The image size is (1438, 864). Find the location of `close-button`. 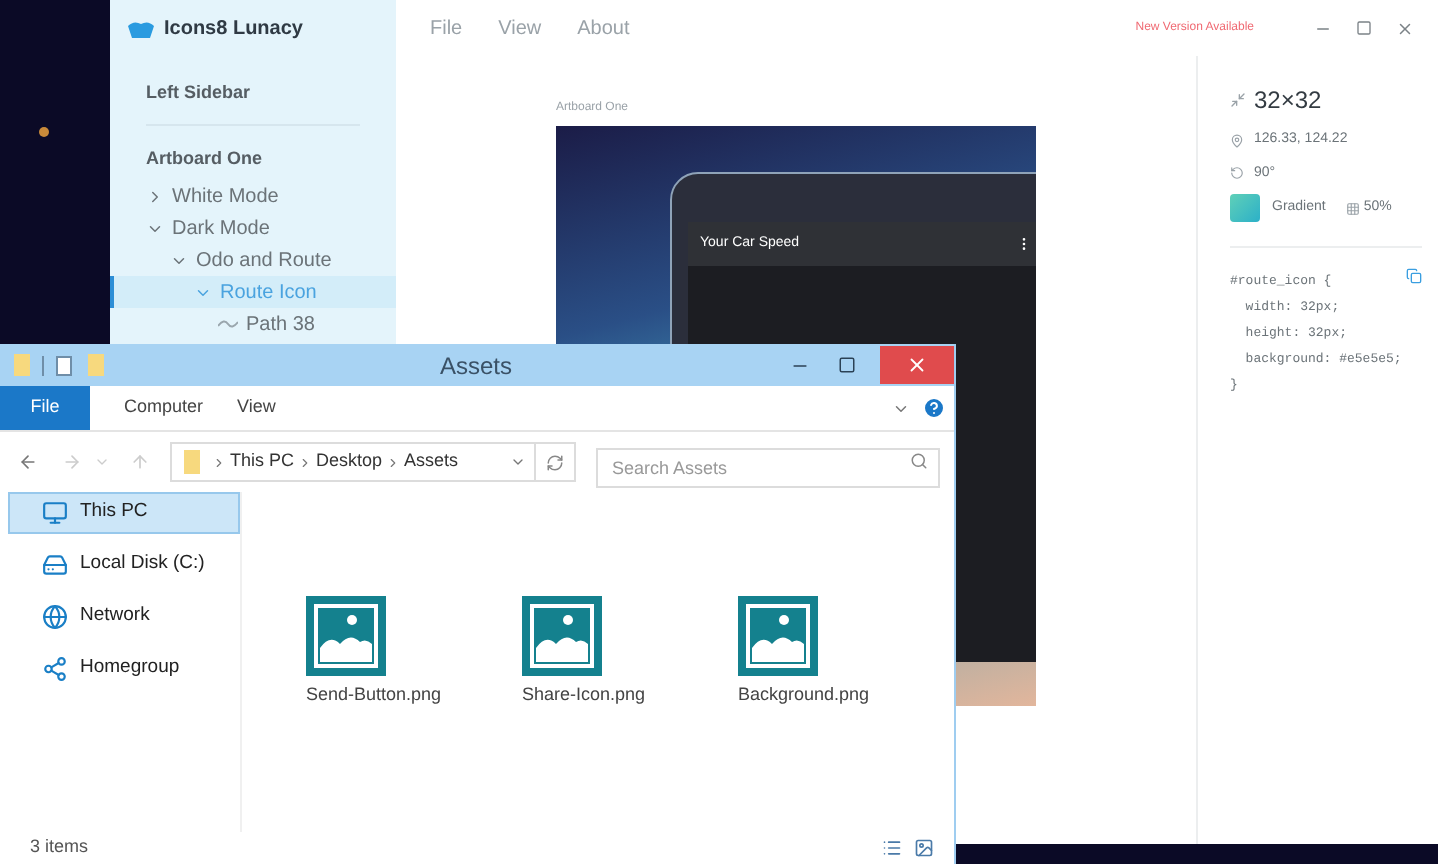

close-button is located at coordinates (917, 365).